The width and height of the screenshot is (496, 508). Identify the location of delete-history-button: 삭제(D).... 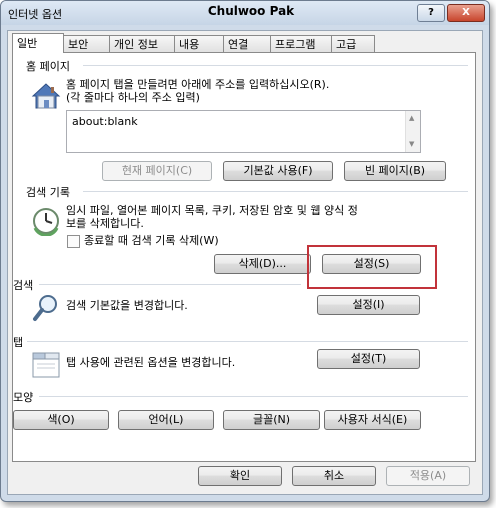
(262, 264).